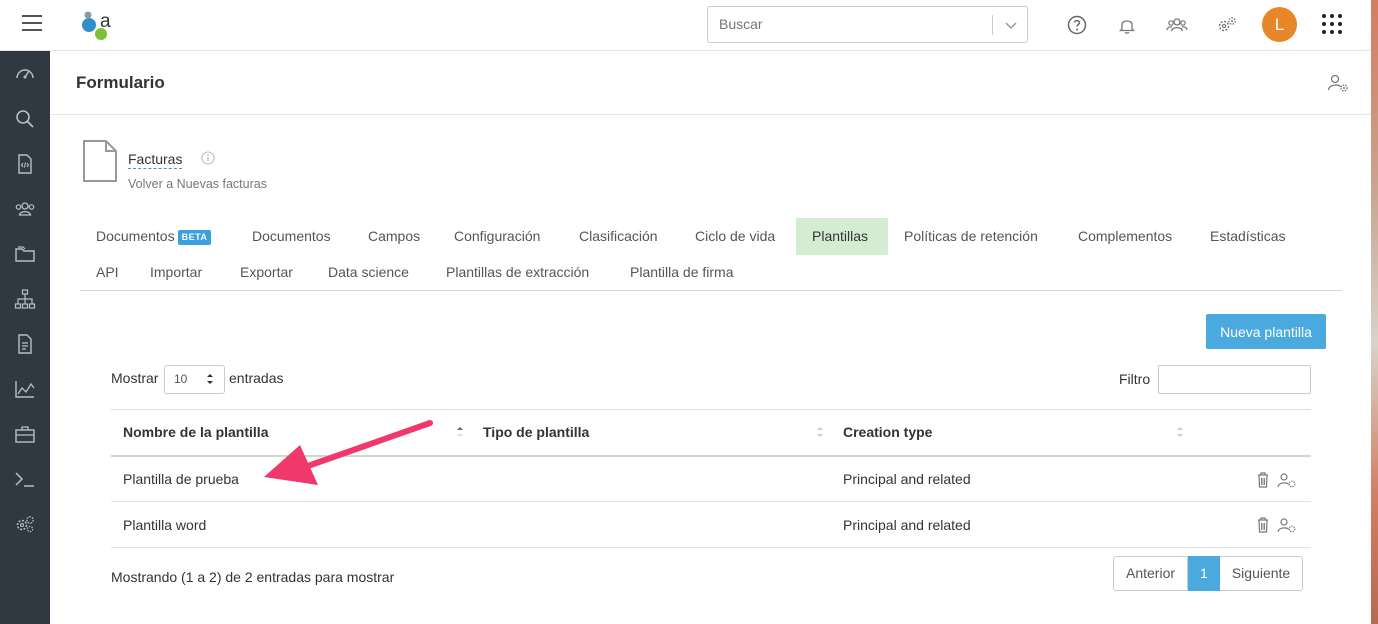 This screenshot has width=1378, height=624. Describe the element at coordinates (194, 237) in the screenshot. I see `beta-badge: BETA` at that location.